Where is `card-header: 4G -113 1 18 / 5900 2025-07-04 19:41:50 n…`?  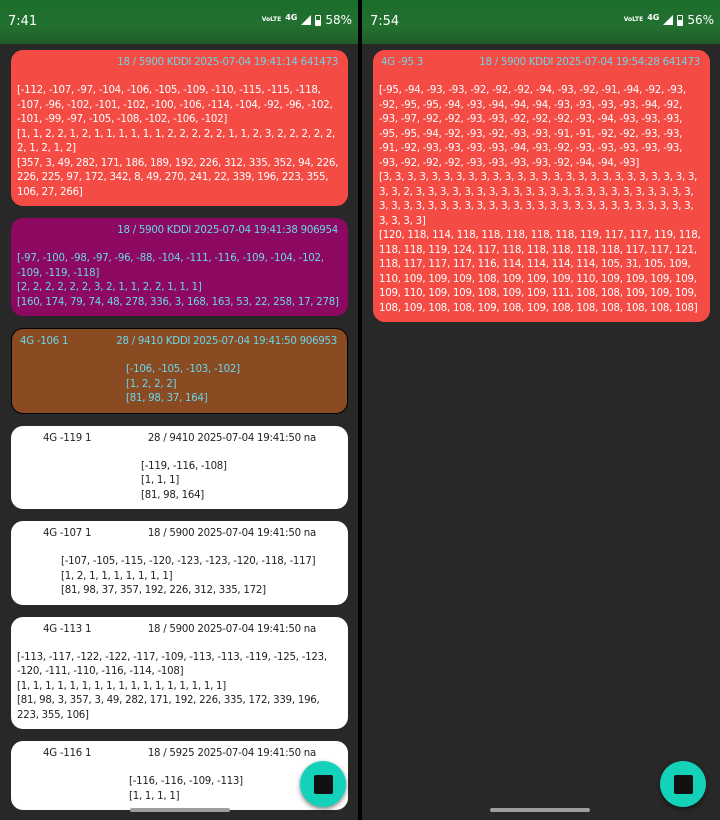
card-header: 4G -113 1 18 / 5900 2025-07-04 19:41:50 n… is located at coordinates (179, 631).